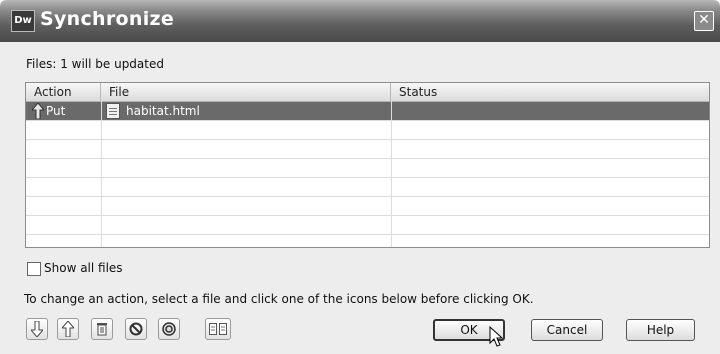 This screenshot has width=720, height=354. I want to click on compare-icon, so click(218, 329).